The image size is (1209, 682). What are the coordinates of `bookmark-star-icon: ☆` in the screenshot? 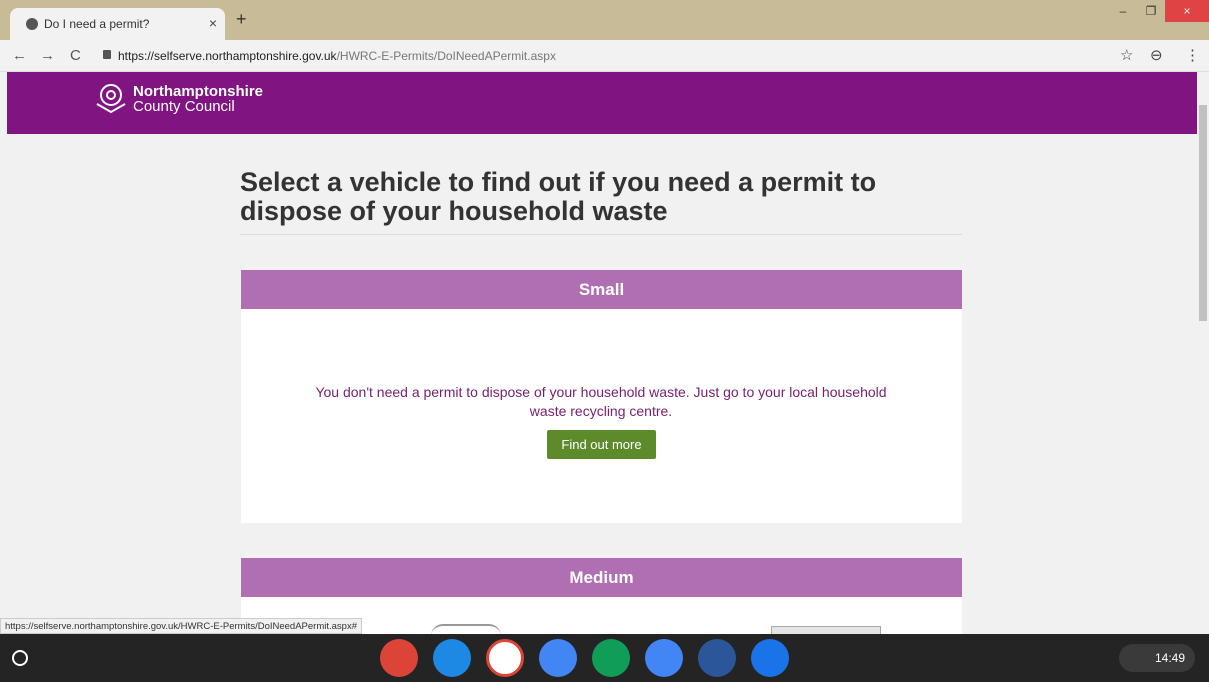 It's located at (1126, 55).